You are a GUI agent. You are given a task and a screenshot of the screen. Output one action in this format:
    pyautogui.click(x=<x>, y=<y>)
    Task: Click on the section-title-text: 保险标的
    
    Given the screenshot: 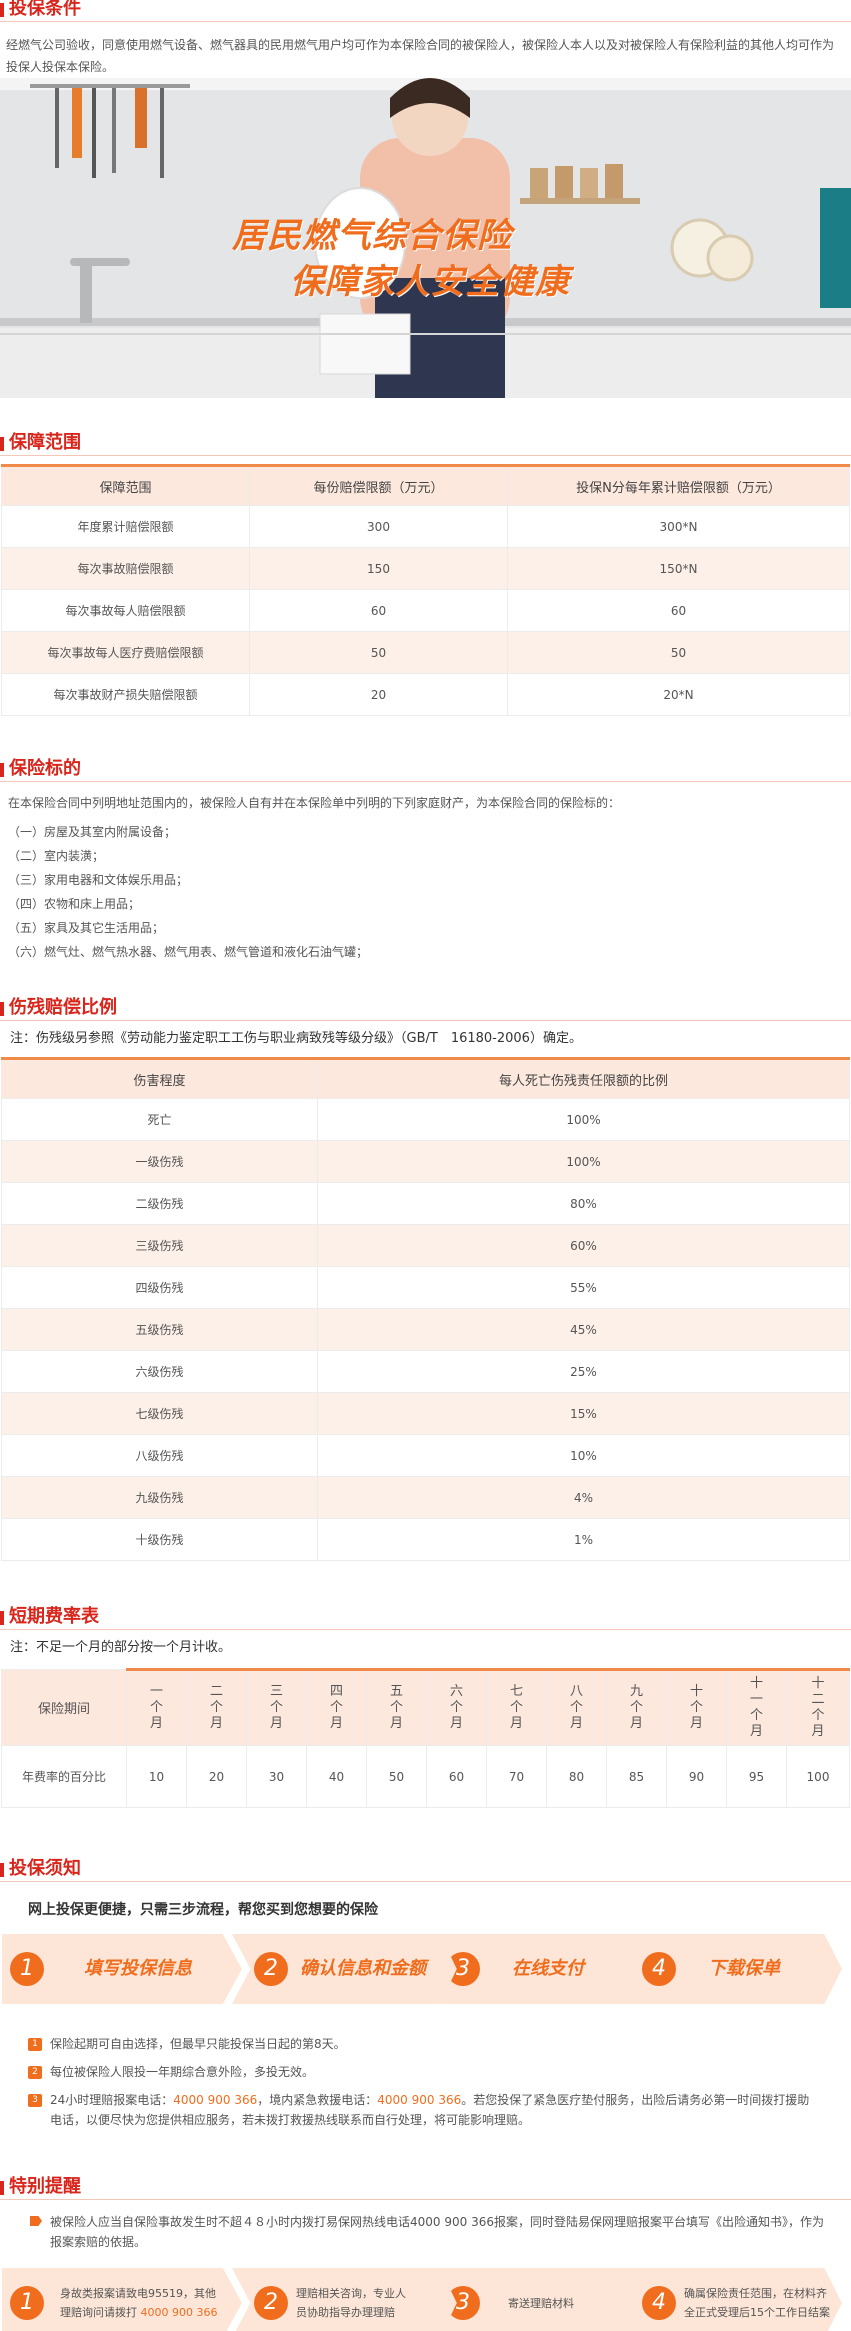 What is the action you would take?
    pyautogui.click(x=45, y=768)
    